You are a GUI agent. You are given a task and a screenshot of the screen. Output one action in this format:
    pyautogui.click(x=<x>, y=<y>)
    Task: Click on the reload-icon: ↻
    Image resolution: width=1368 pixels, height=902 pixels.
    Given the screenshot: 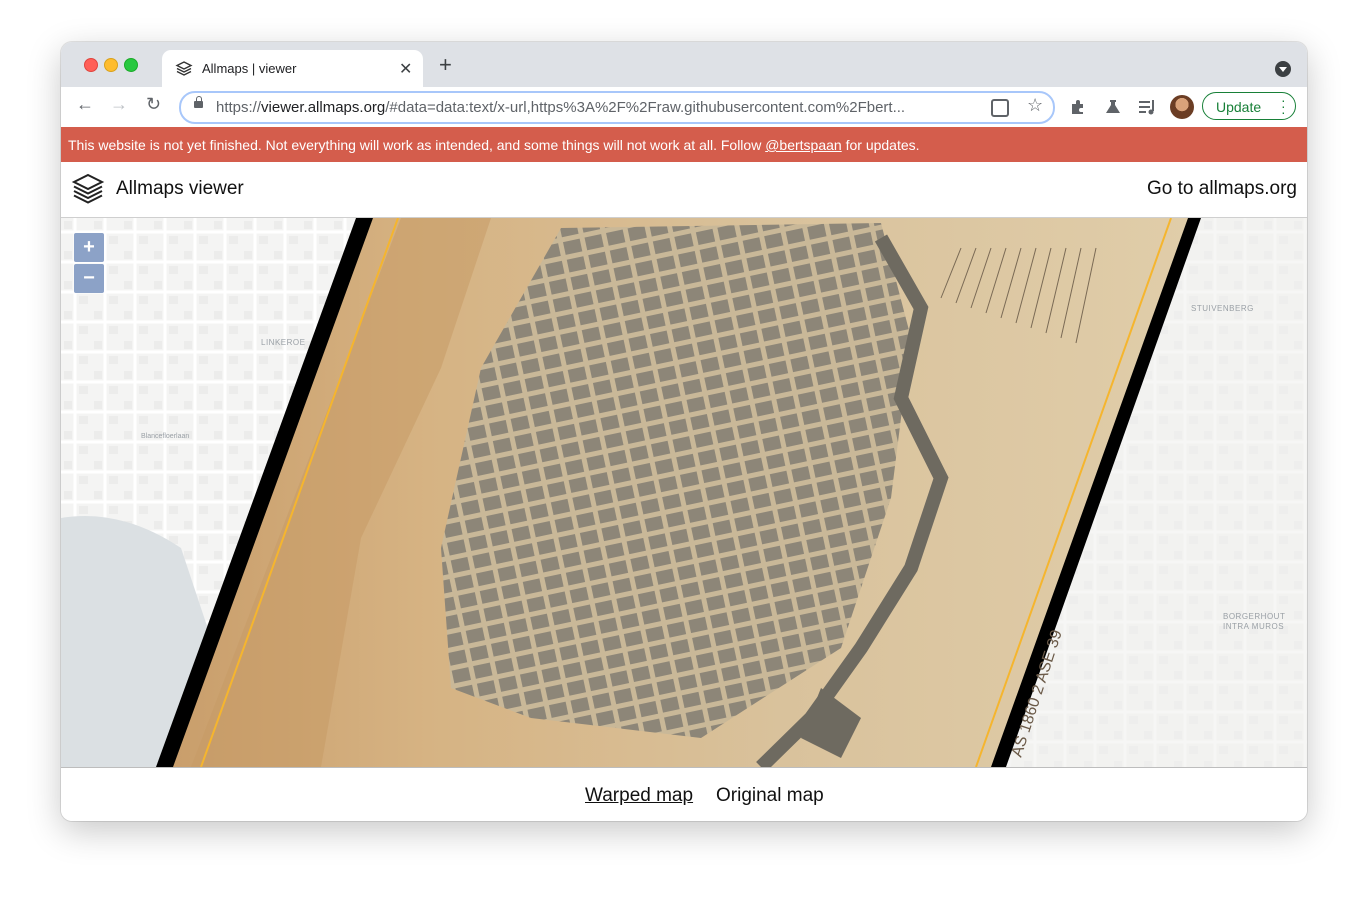 What is the action you would take?
    pyautogui.click(x=153, y=104)
    